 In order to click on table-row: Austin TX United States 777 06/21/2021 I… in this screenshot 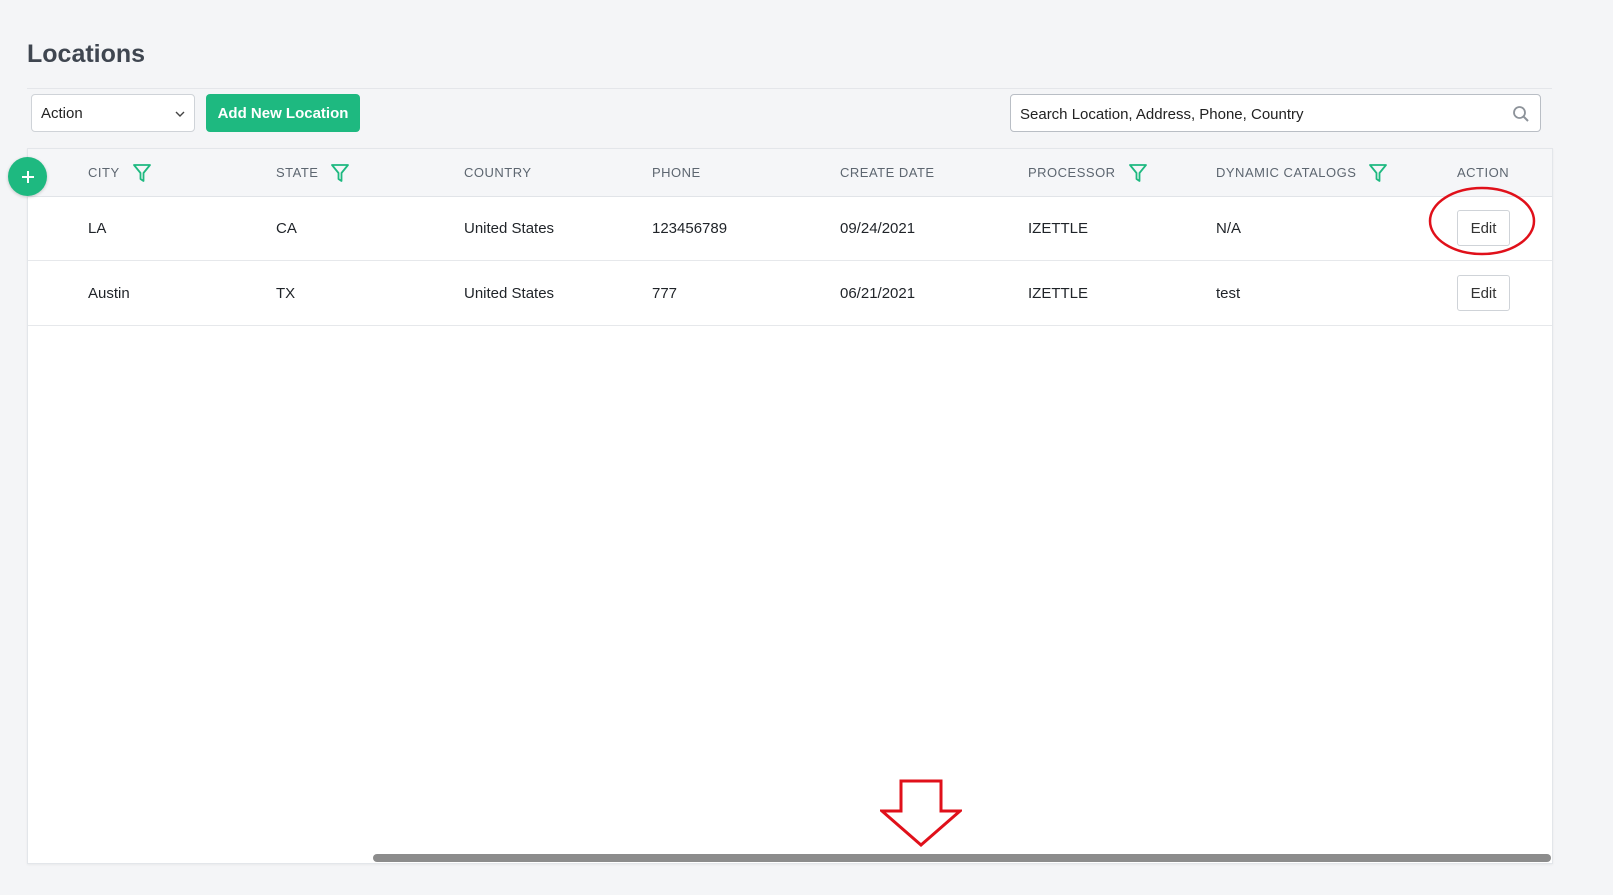, I will do `click(790, 293)`.